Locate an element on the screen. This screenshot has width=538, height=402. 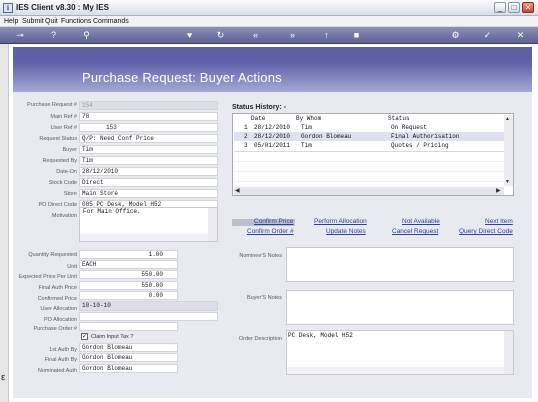
date-on-field: 28/12/2010 is located at coordinates (148, 171).